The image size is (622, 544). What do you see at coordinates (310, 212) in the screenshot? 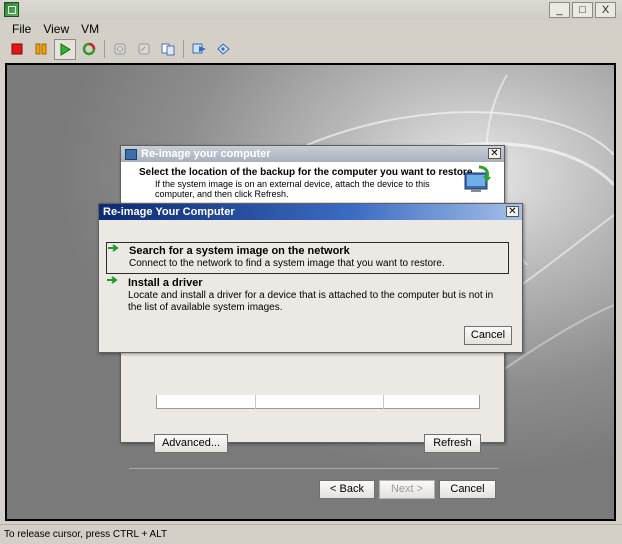
I see `reimage-options-titlebar: Re-image Your Computer ✕` at bounding box center [310, 212].